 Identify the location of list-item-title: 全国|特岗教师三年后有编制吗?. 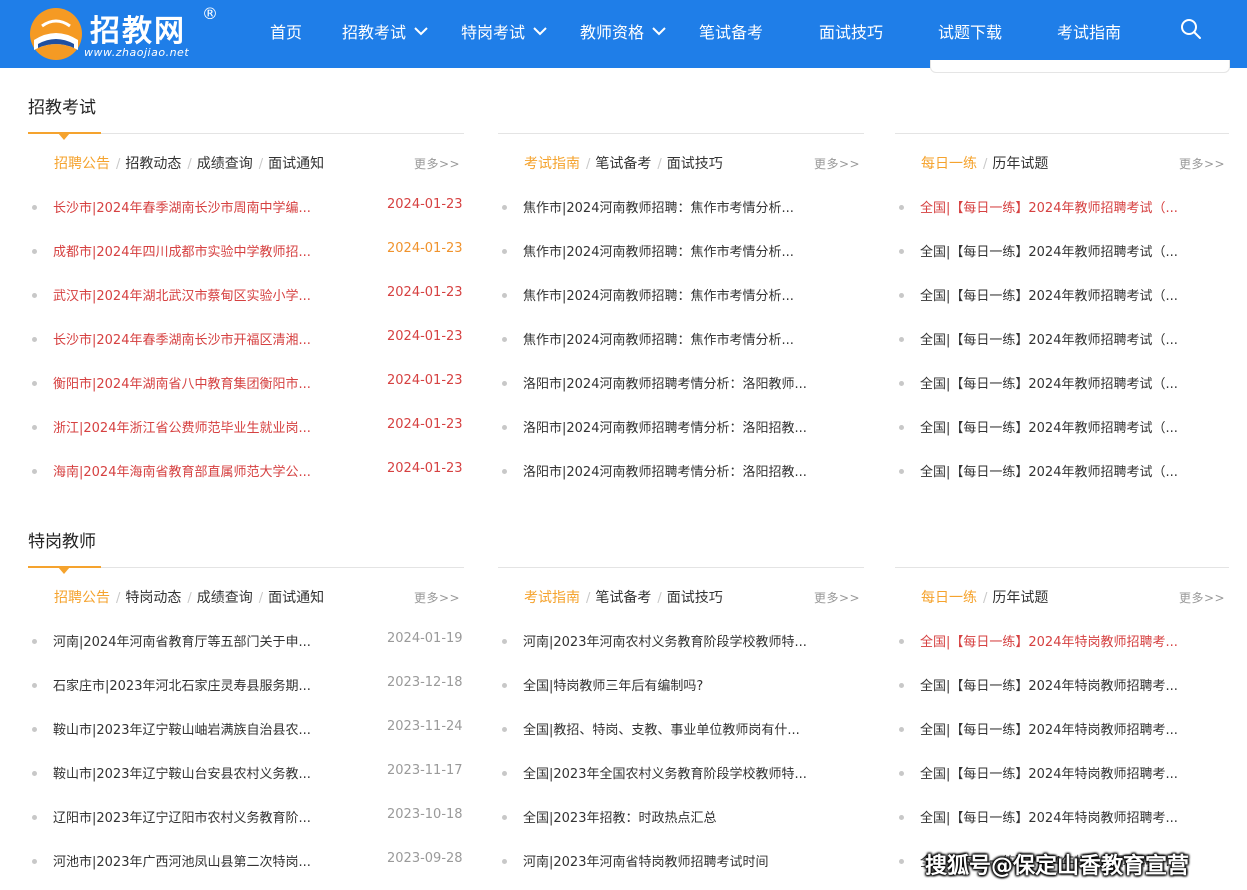
(673, 684).